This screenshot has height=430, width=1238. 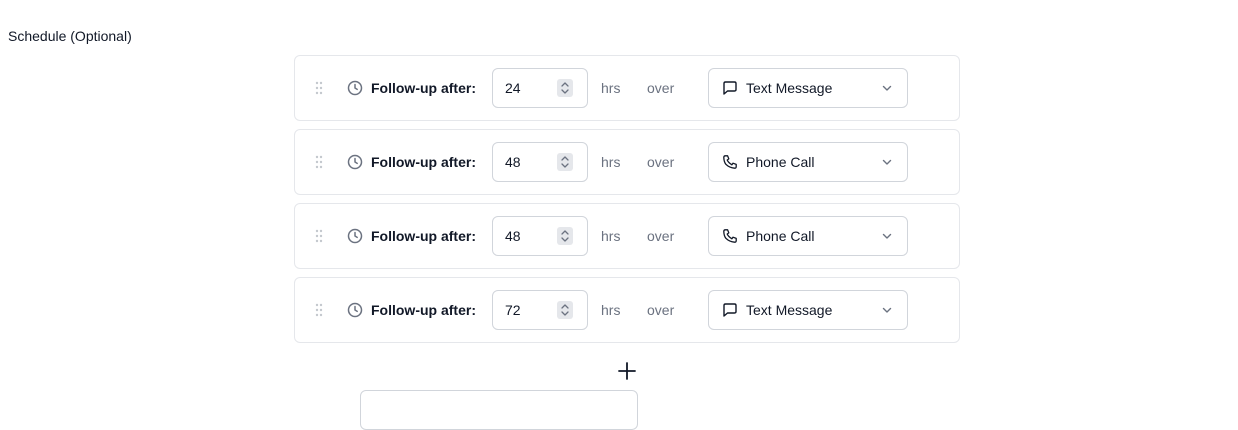 I want to click on add-step-panel, so click(x=499, y=410).